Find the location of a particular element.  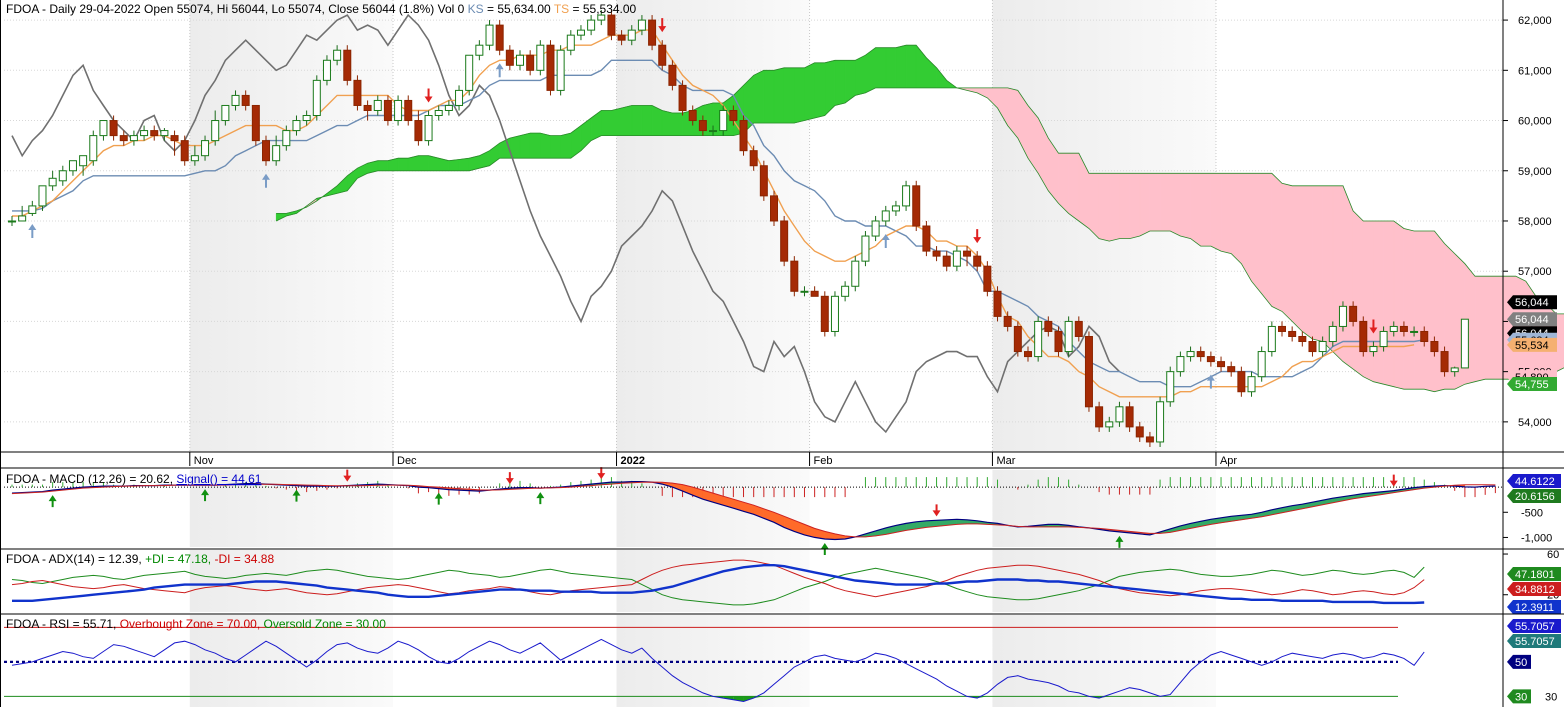

adx-value-tag: 47.1801 is located at coordinates (1534, 574).